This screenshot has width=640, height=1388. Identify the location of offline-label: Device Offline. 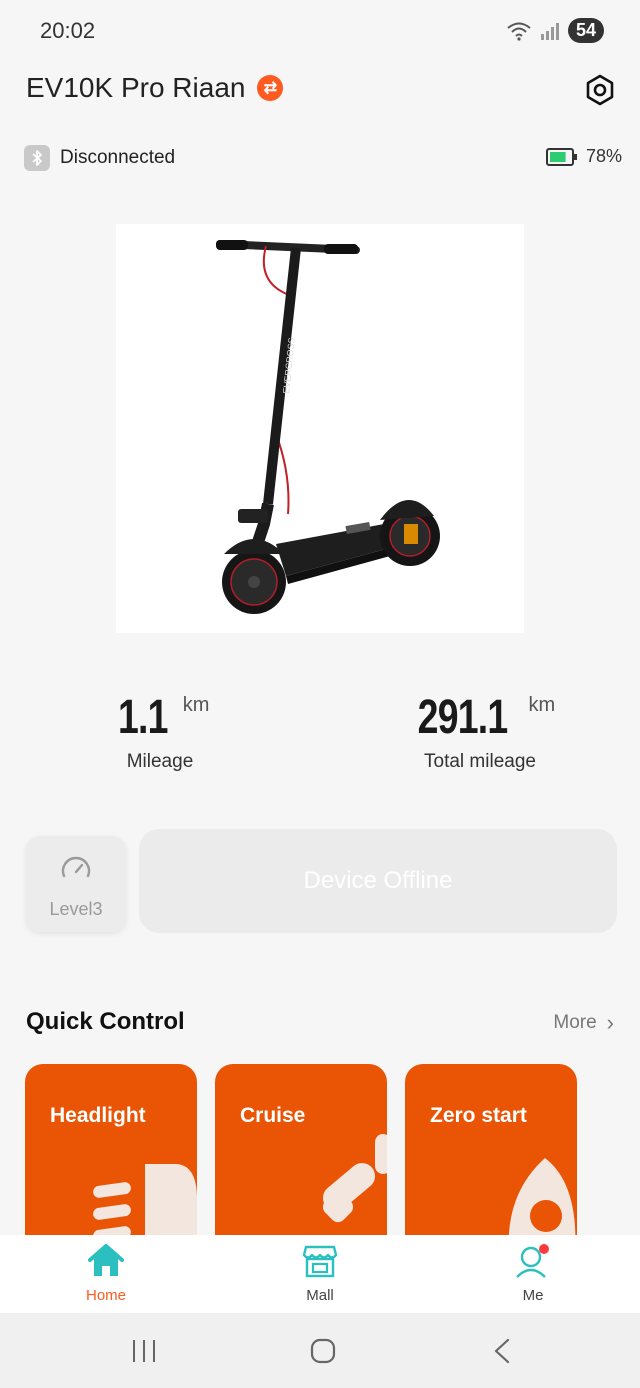
(378, 880).